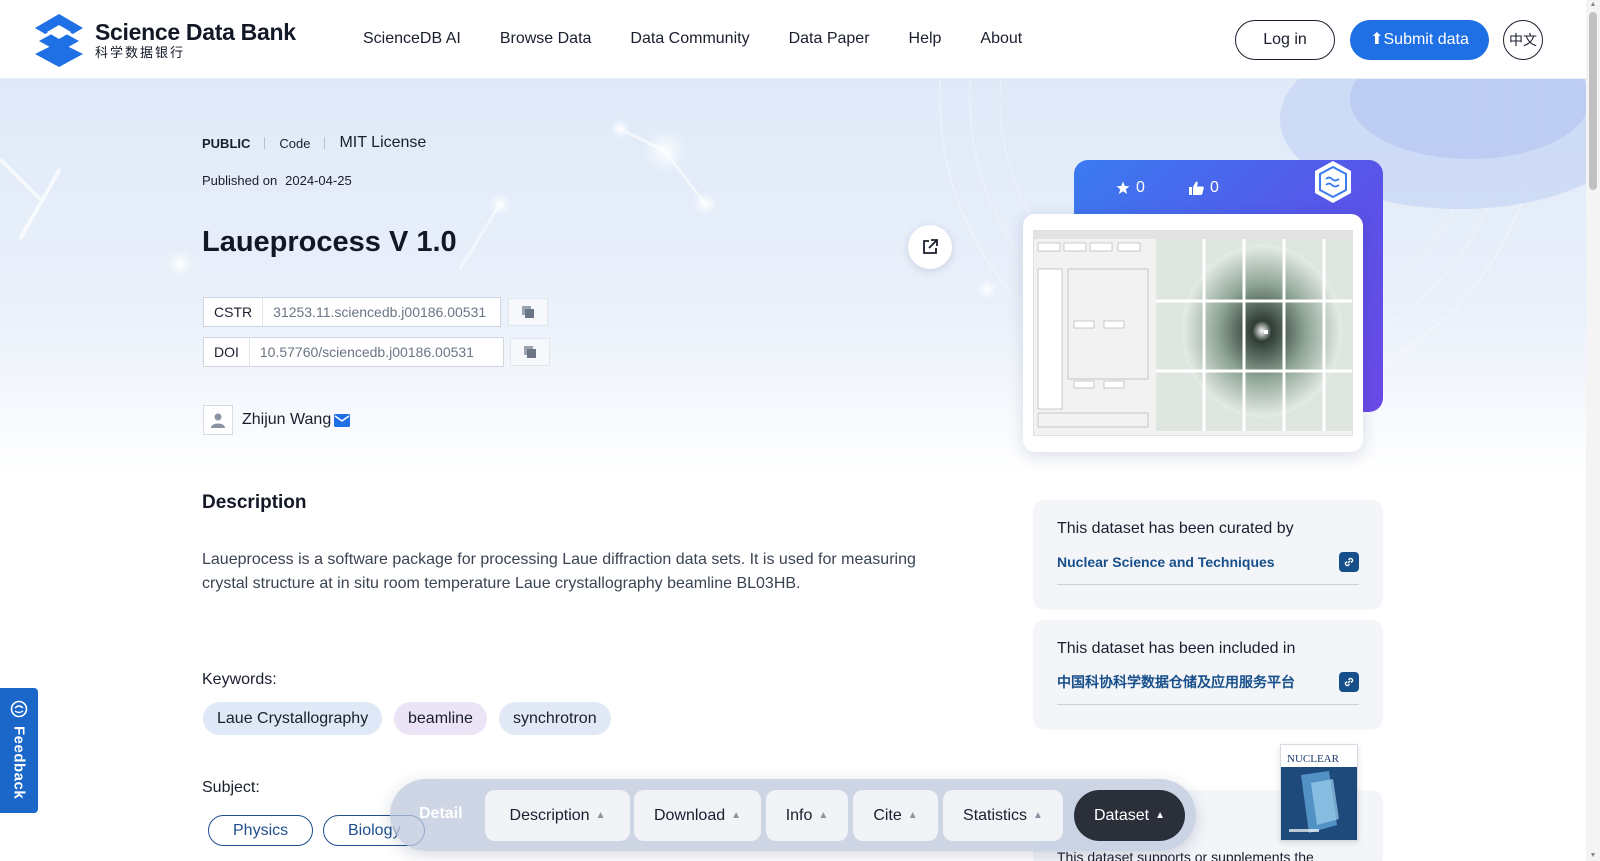  I want to click on feedback-tab: Feedback, so click(19, 750).